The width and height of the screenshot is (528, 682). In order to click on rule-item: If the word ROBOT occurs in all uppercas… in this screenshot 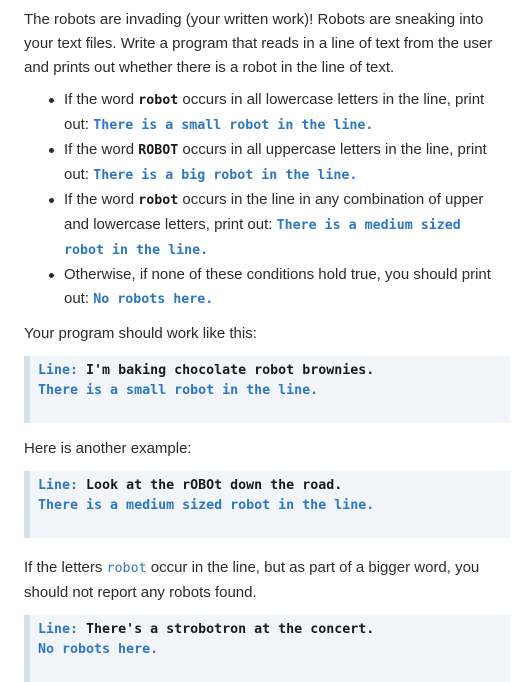, I will do `click(276, 163)`.